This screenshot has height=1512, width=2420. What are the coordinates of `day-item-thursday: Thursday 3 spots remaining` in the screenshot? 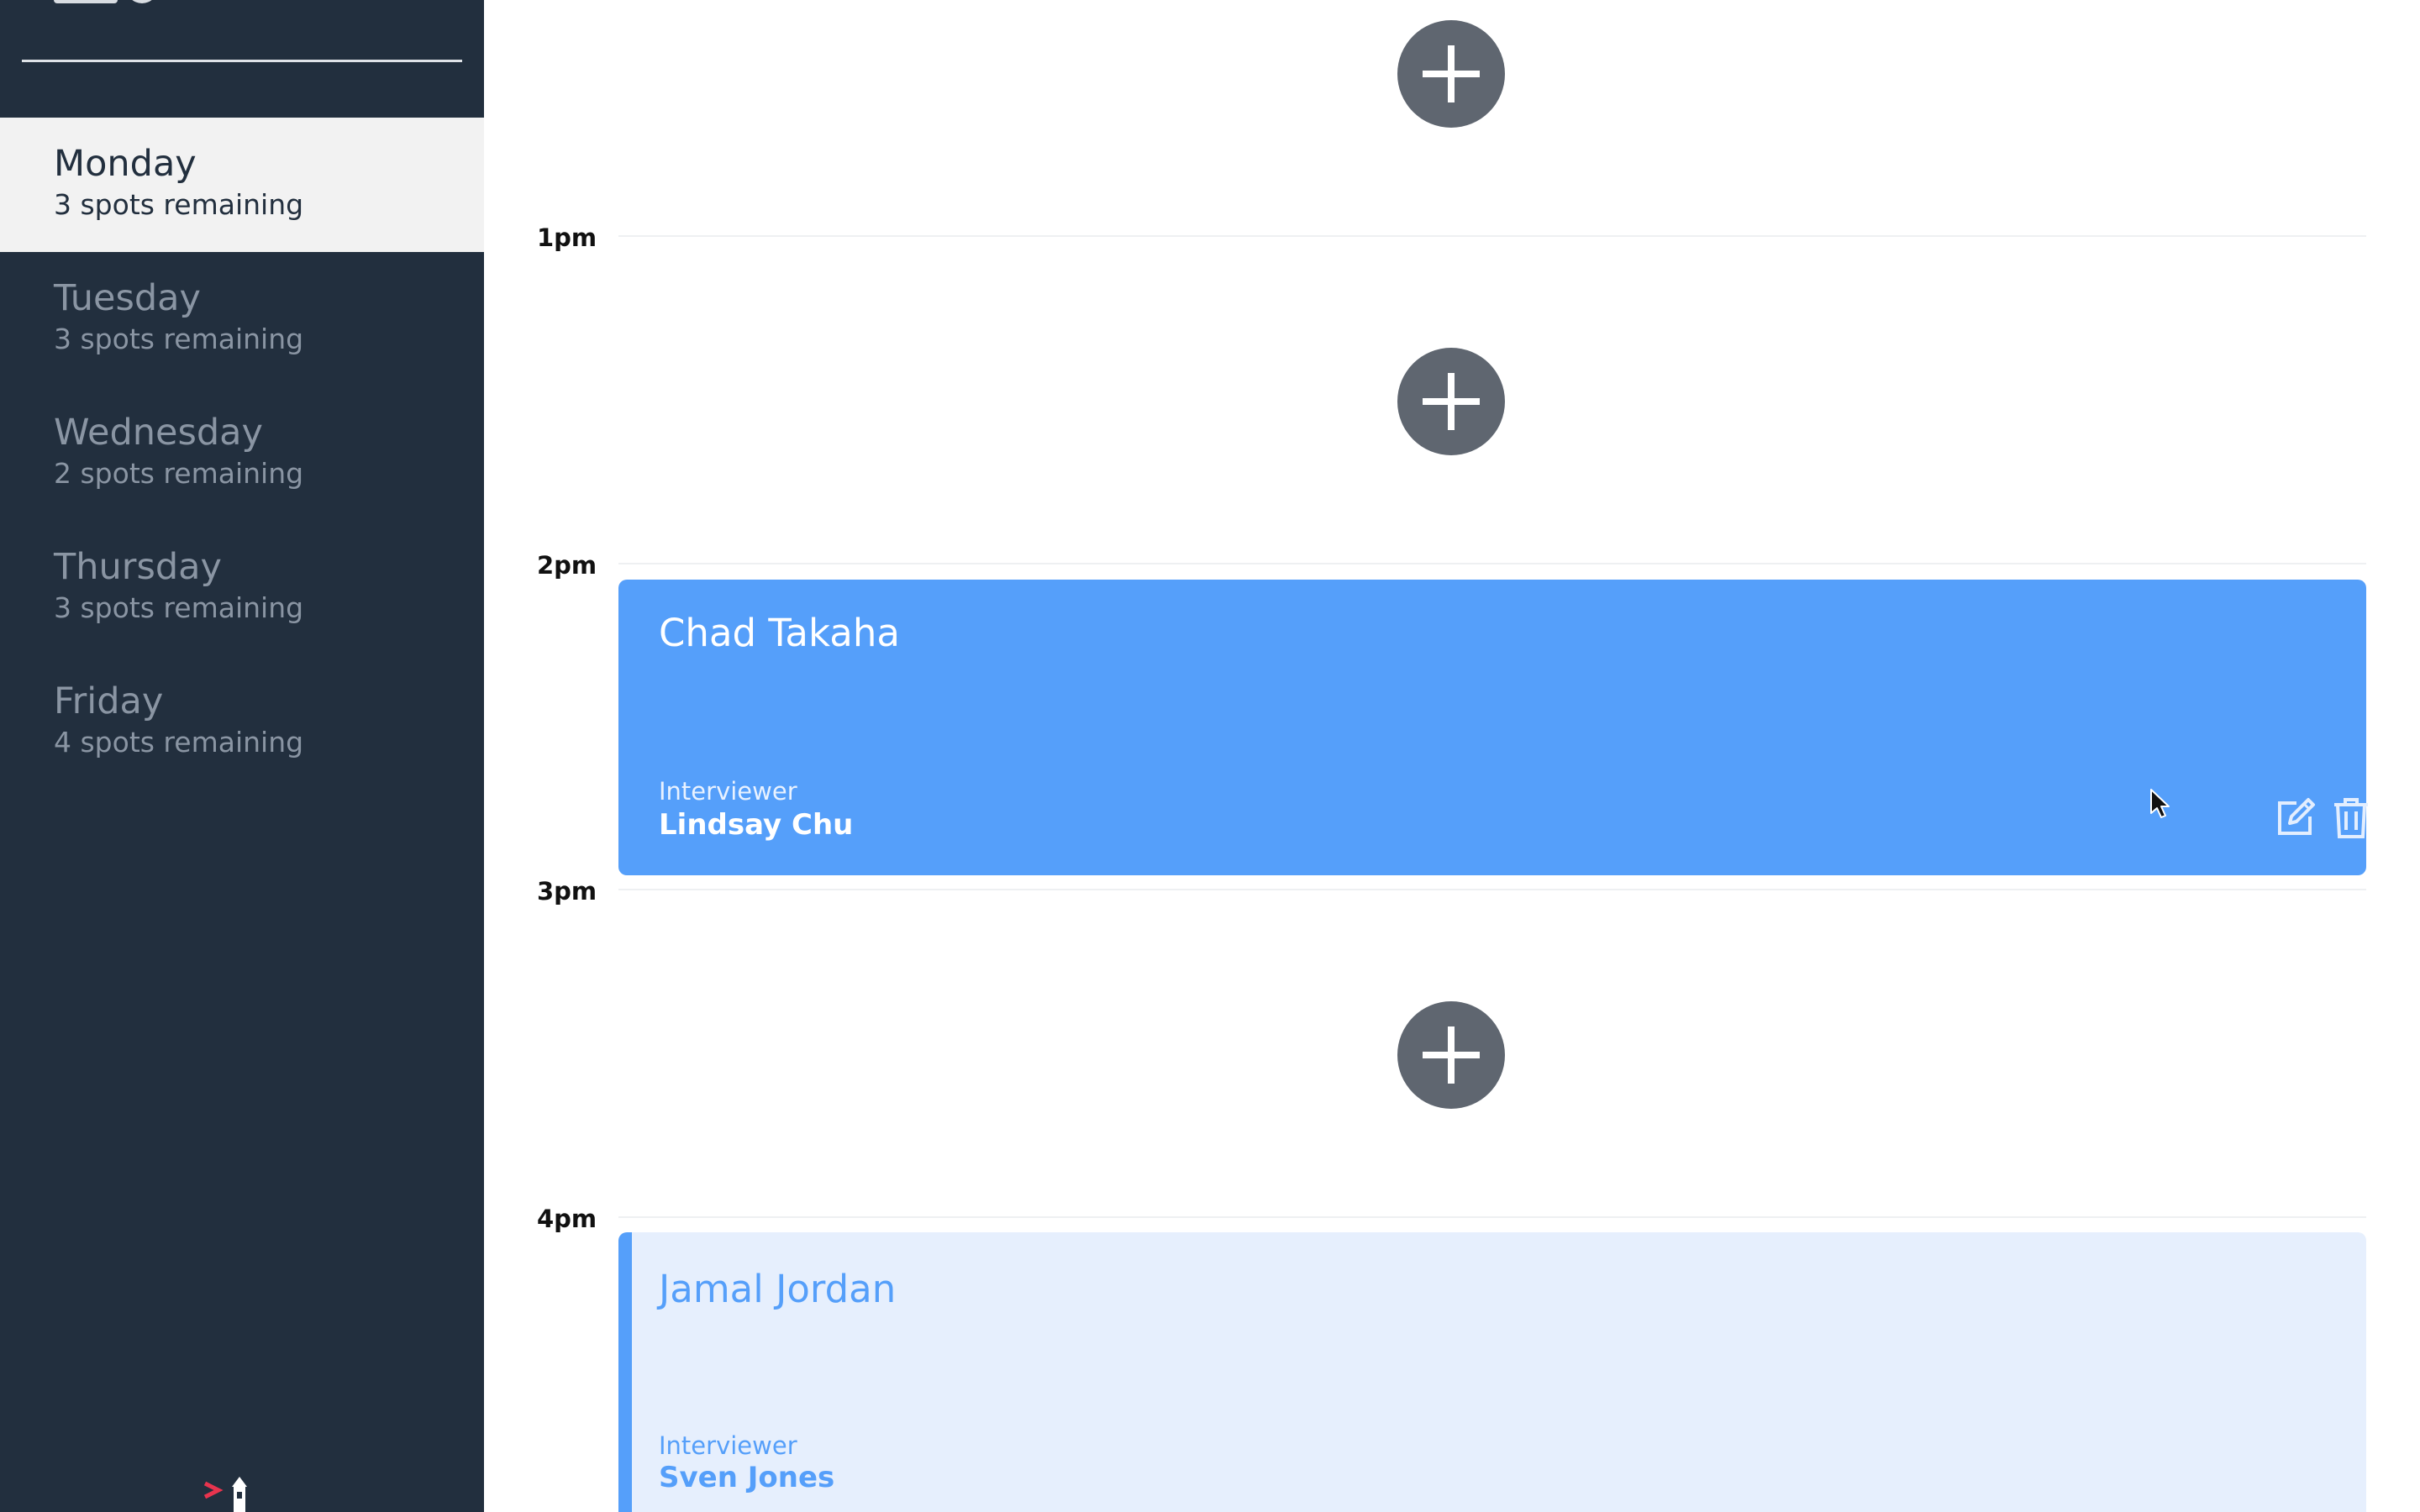 It's located at (242, 588).